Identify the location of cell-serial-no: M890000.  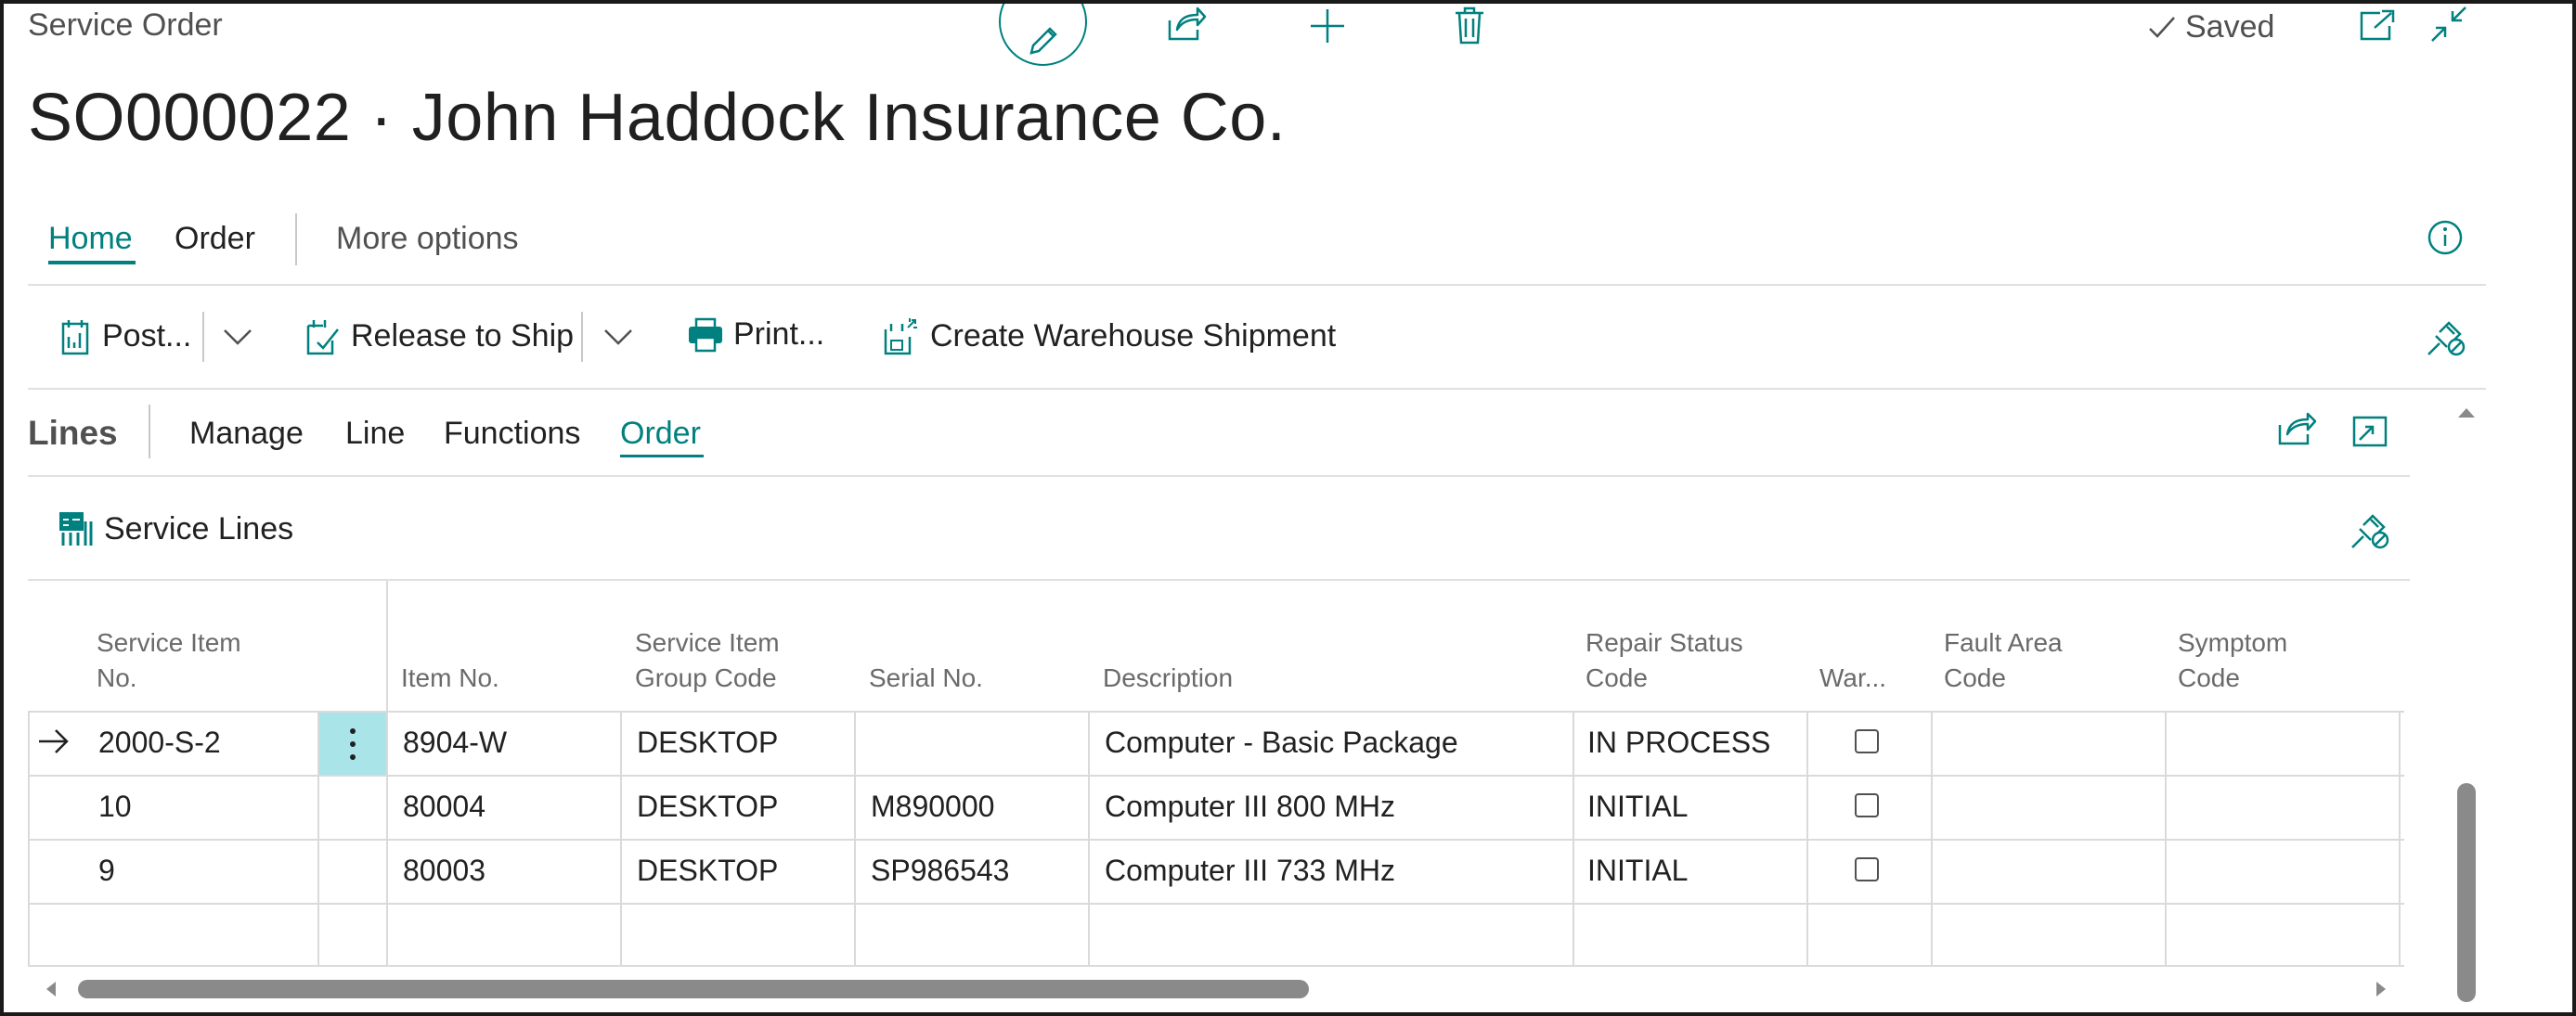
(932, 807).